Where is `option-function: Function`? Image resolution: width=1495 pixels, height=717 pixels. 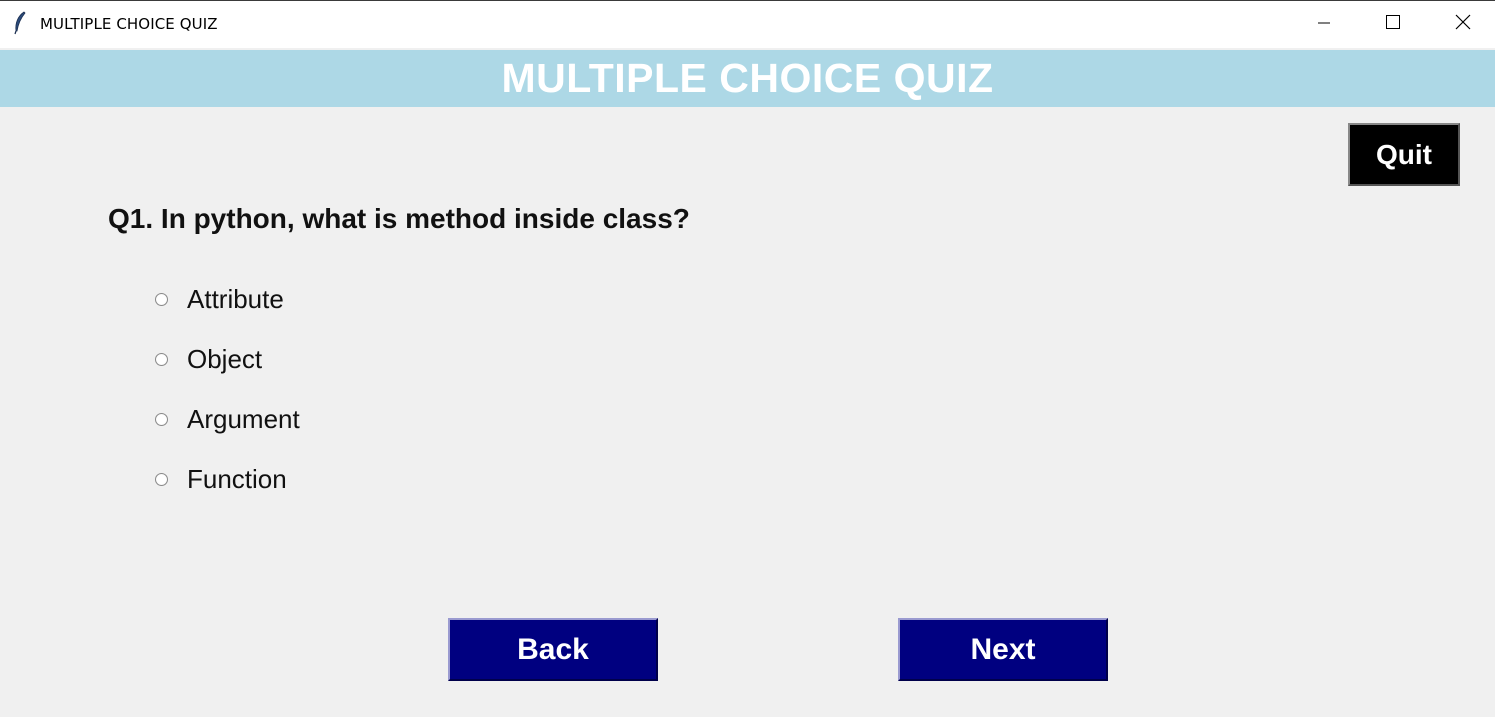
option-function: Function is located at coordinates (221, 479).